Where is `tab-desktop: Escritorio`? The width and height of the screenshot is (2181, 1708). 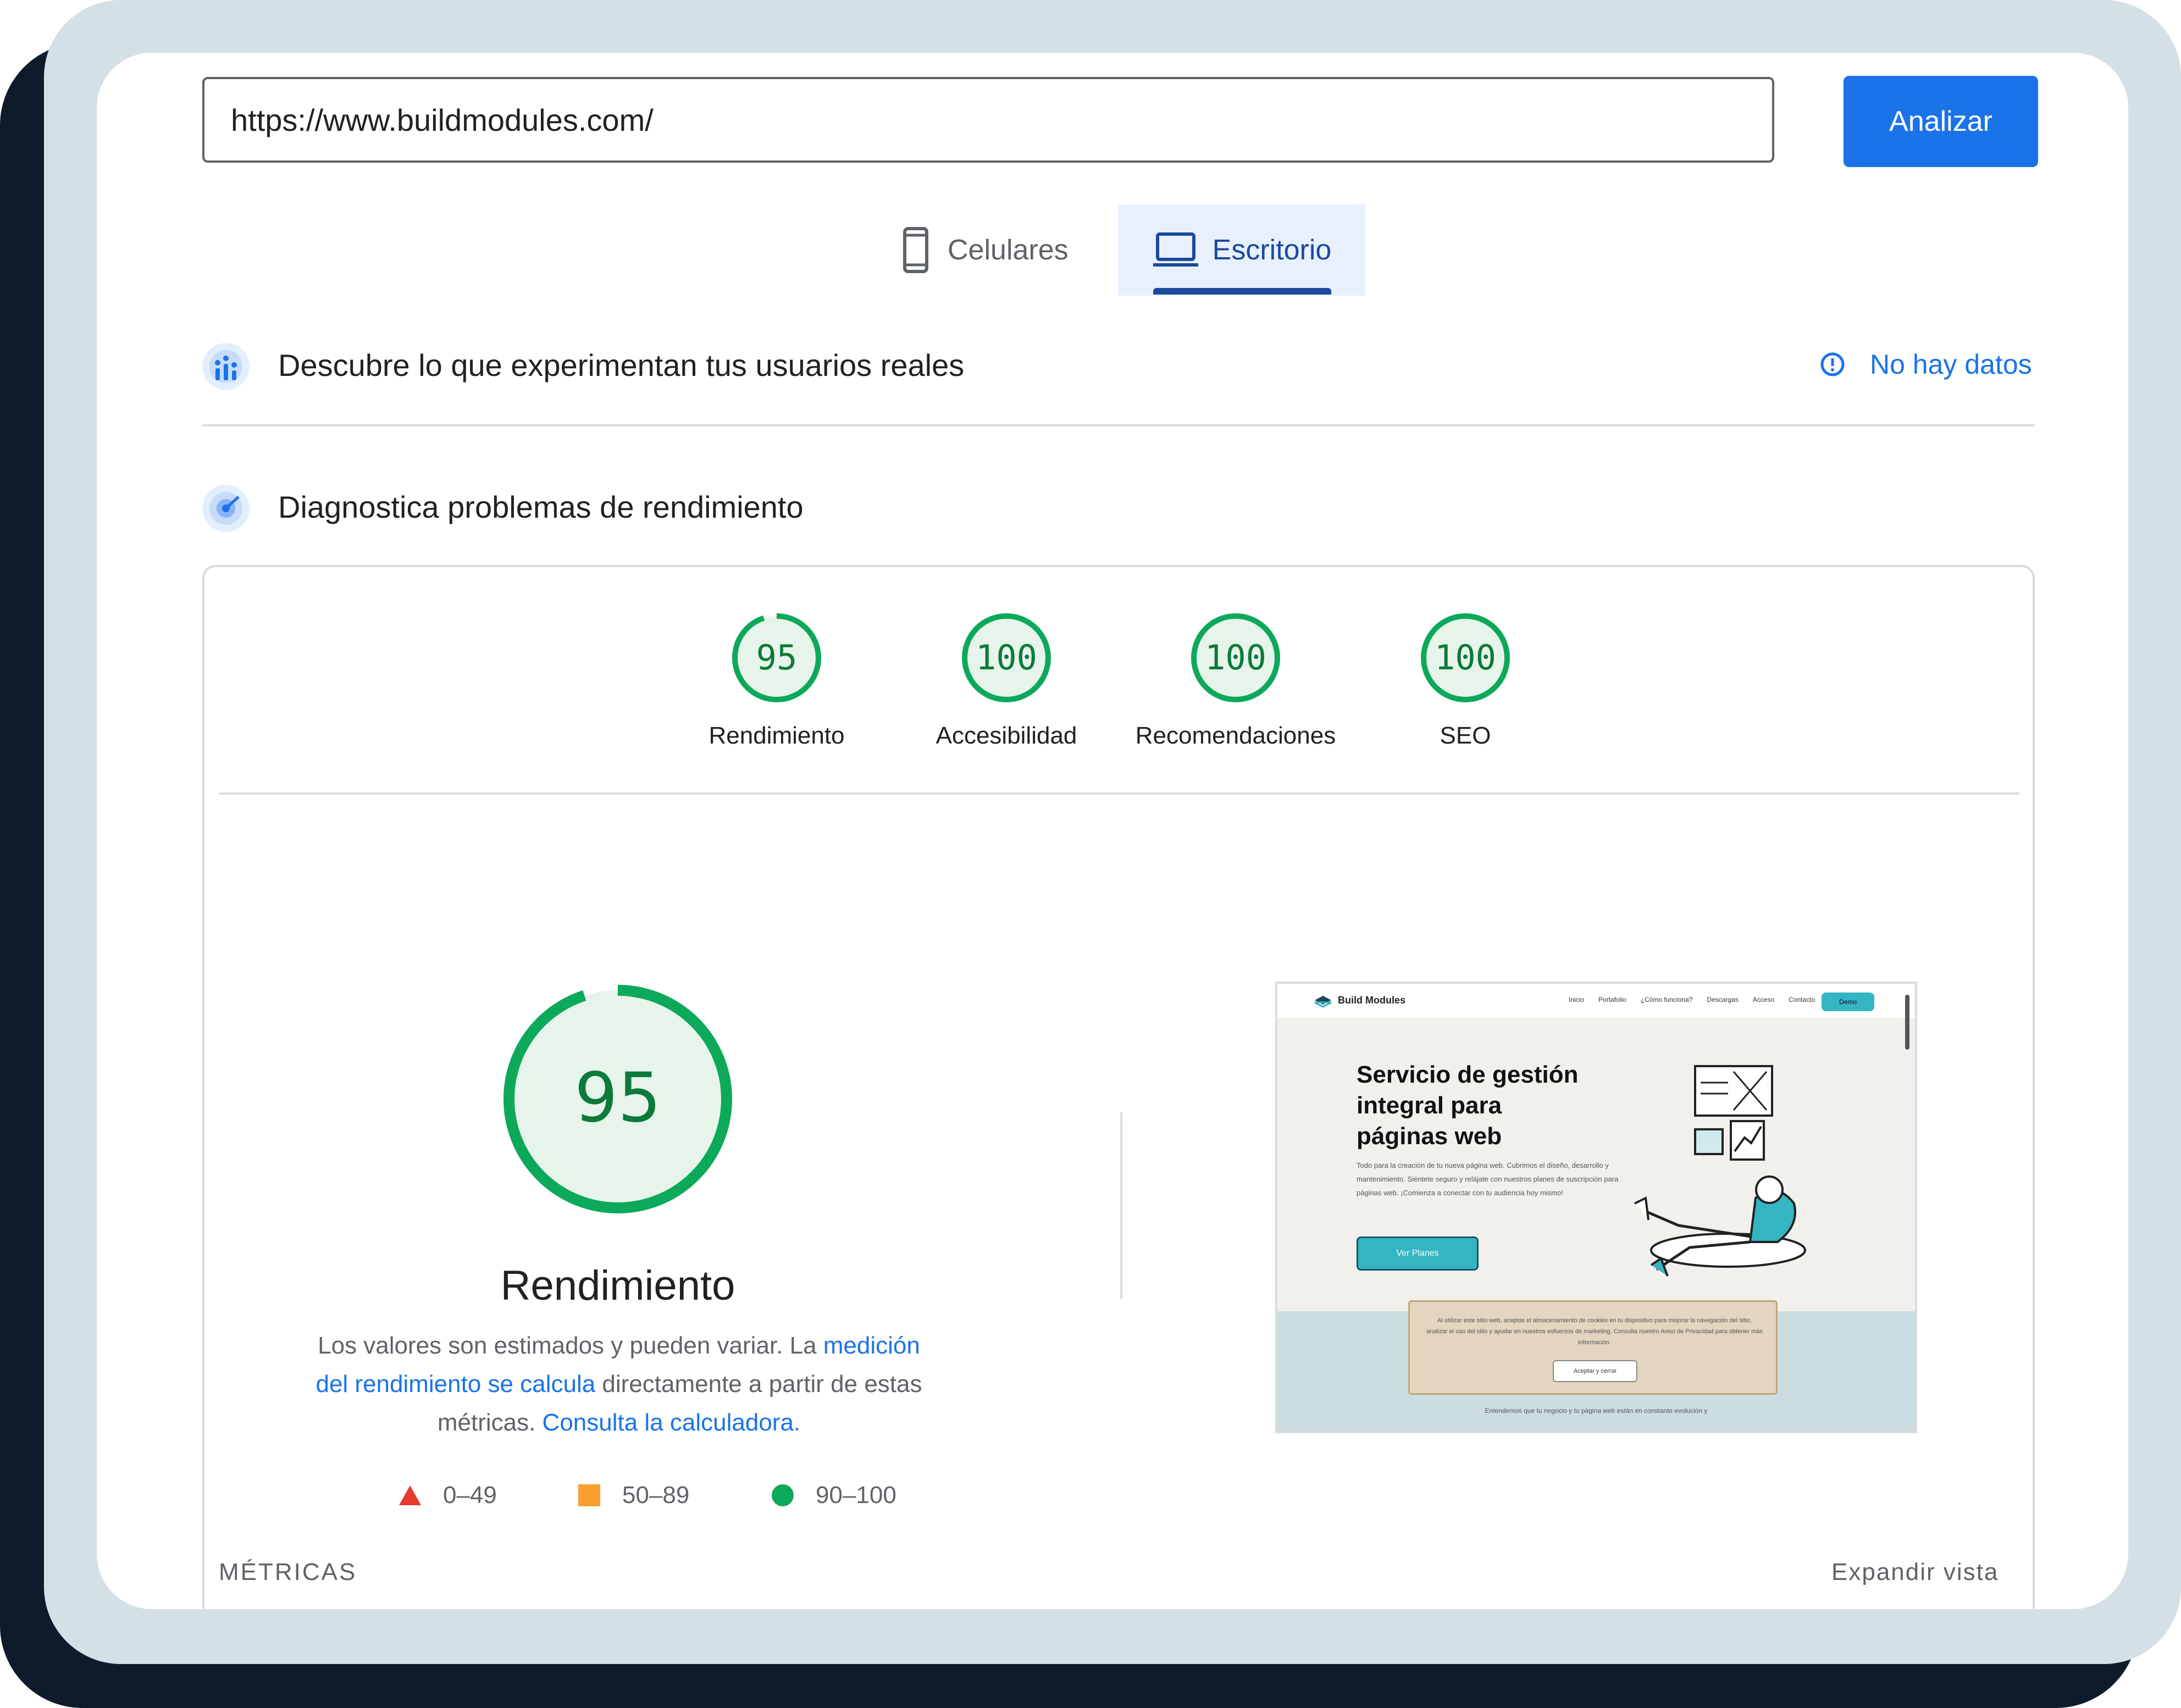 tab-desktop: Escritorio is located at coordinates (1242, 250).